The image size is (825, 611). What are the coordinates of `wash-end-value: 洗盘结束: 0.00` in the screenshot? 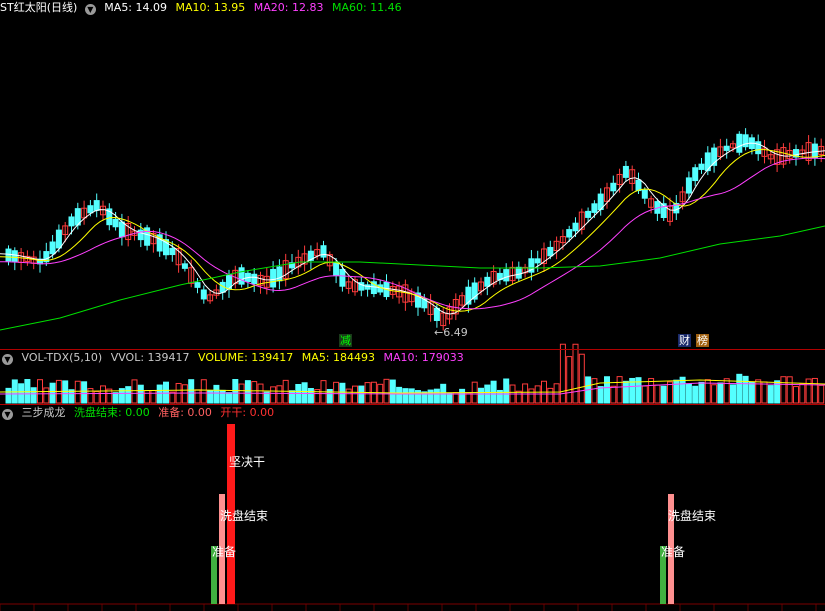 It's located at (112, 412).